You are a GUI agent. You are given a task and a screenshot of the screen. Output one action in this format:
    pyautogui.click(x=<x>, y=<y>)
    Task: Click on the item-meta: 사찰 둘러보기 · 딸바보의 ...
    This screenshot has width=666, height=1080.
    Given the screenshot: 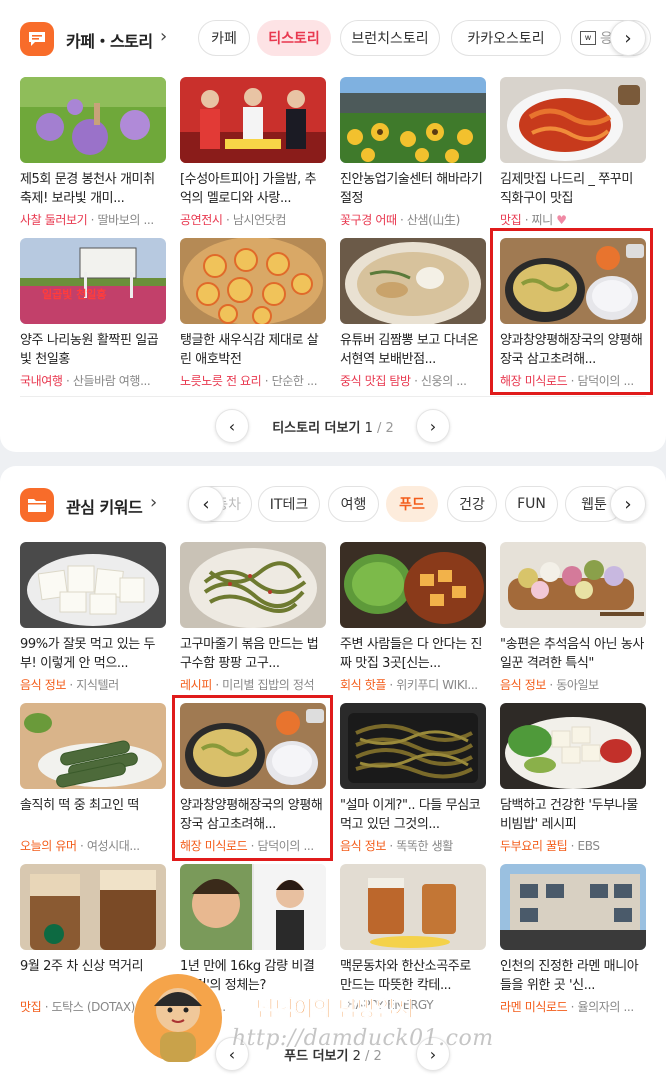 What is the action you would take?
    pyautogui.click(x=87, y=220)
    